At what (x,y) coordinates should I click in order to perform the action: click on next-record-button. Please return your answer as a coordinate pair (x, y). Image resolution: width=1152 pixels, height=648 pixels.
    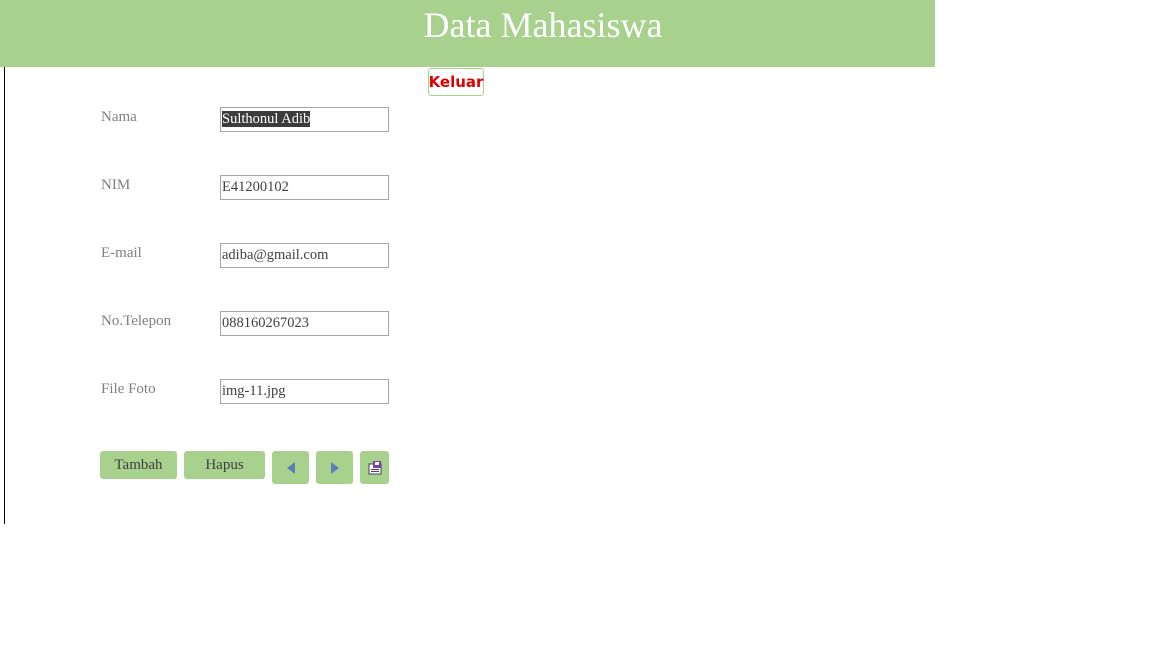
    Looking at the image, I should click on (334, 467).